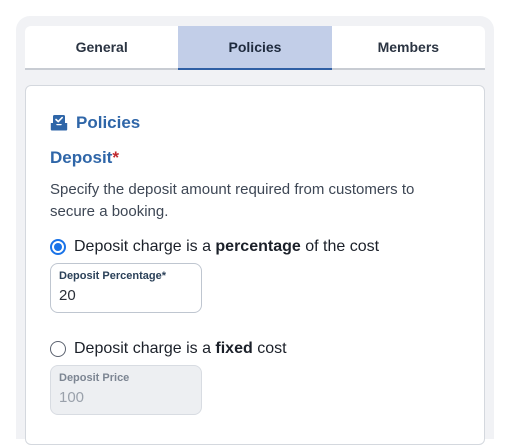 The height and width of the screenshot is (445, 510). Describe the element at coordinates (72, 397) in the screenshot. I see `deposit-price-value: 100` at that location.